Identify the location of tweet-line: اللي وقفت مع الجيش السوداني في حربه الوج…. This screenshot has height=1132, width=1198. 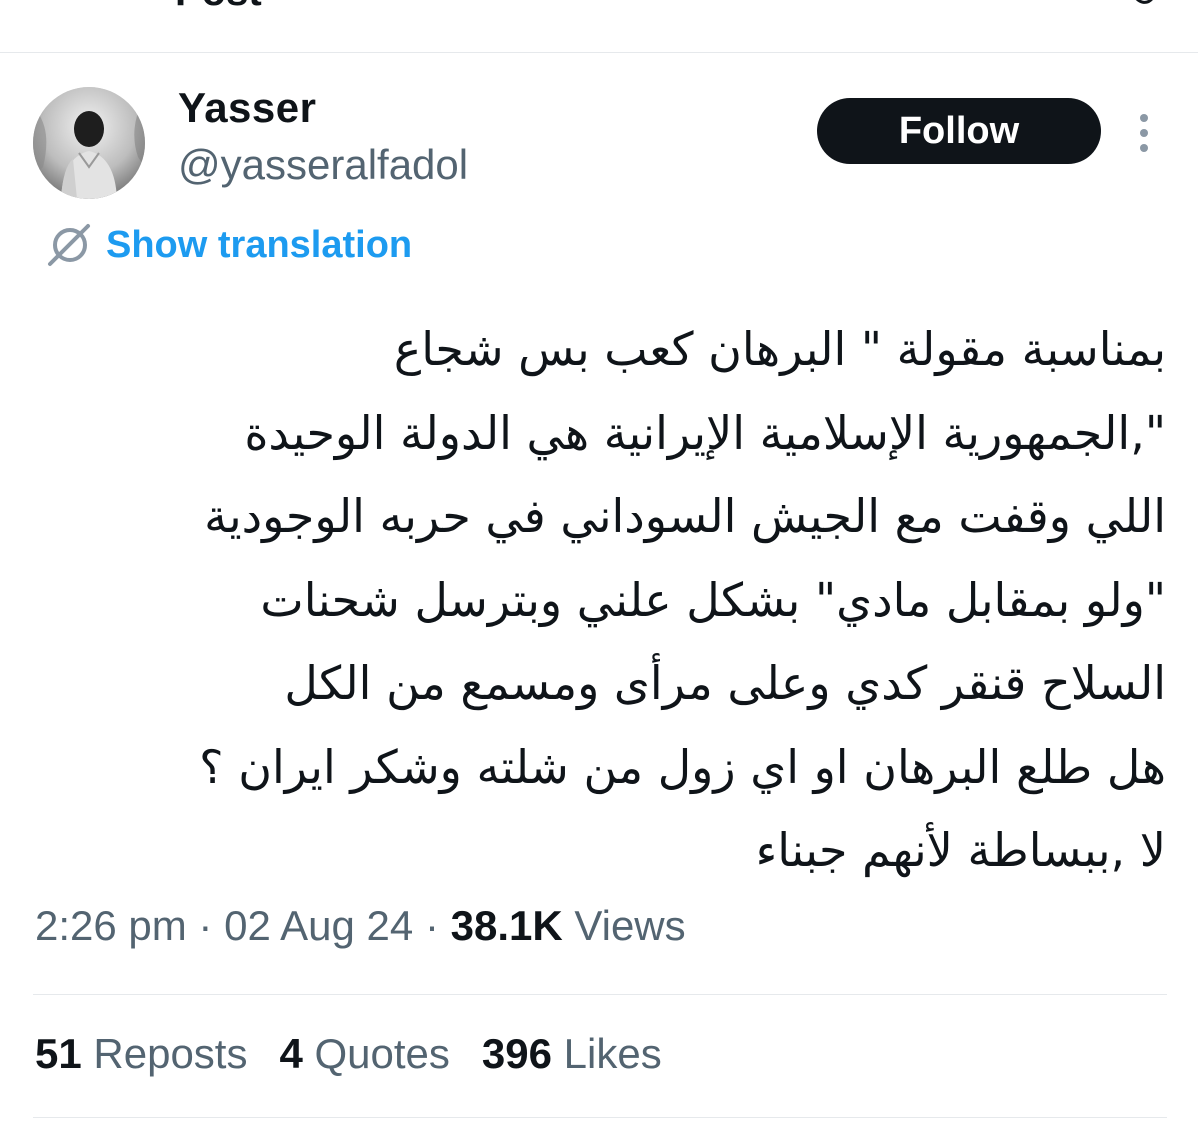
(685, 516).